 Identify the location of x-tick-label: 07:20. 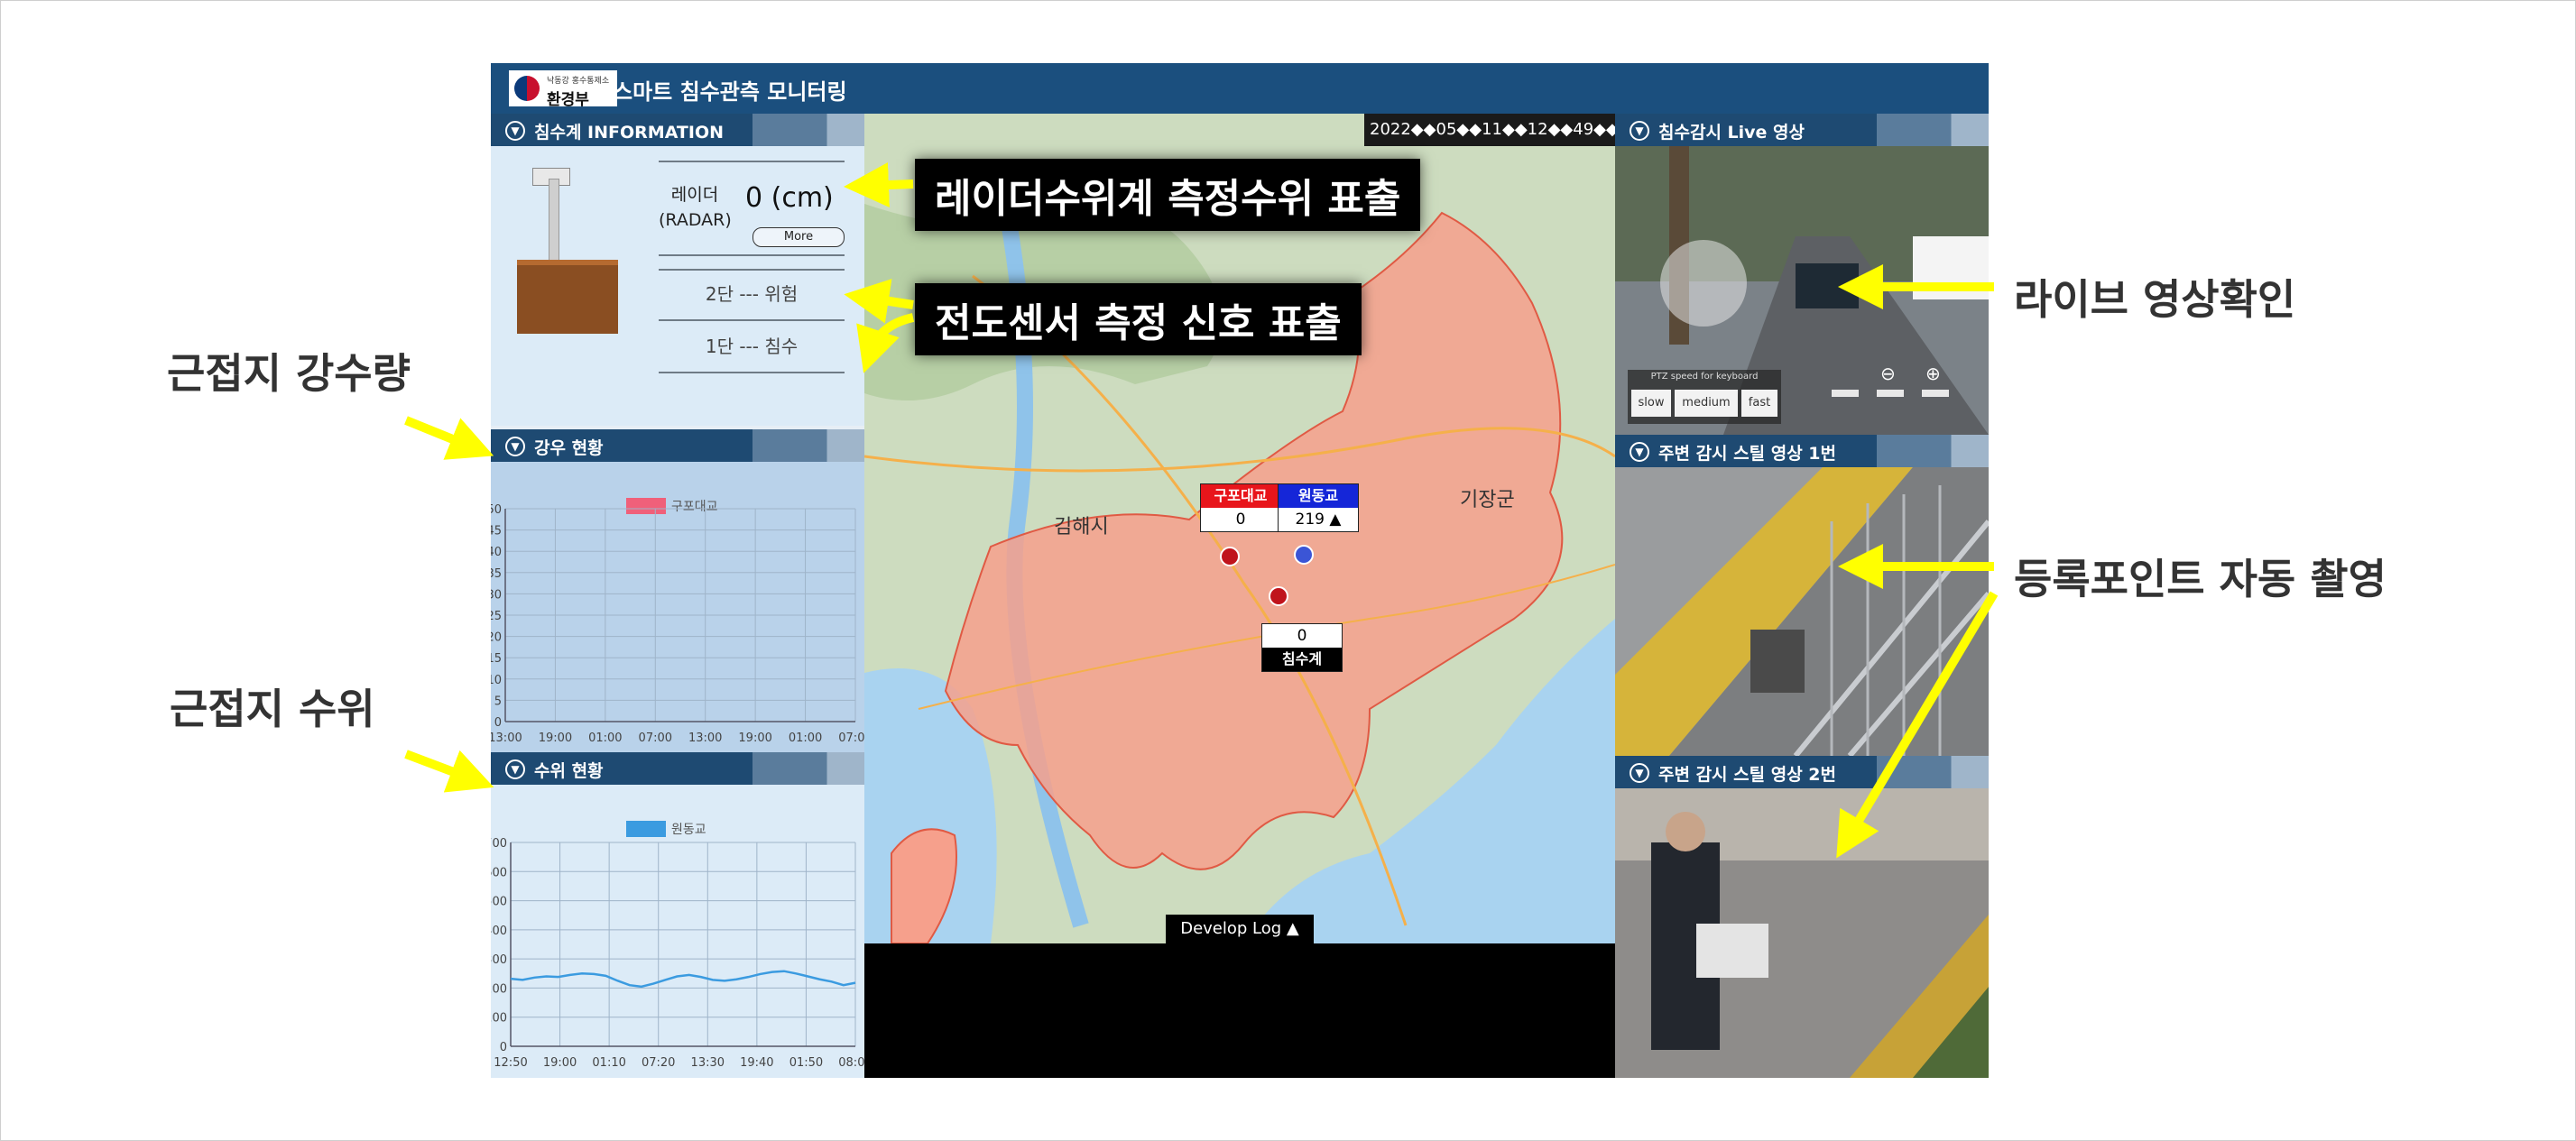
(658, 1063).